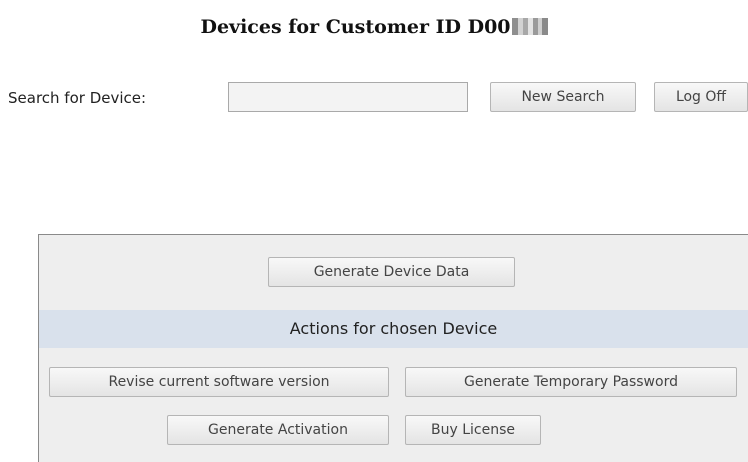 Image resolution: width=748 pixels, height=462 pixels. I want to click on search-label: Search for Device:, so click(77, 98).